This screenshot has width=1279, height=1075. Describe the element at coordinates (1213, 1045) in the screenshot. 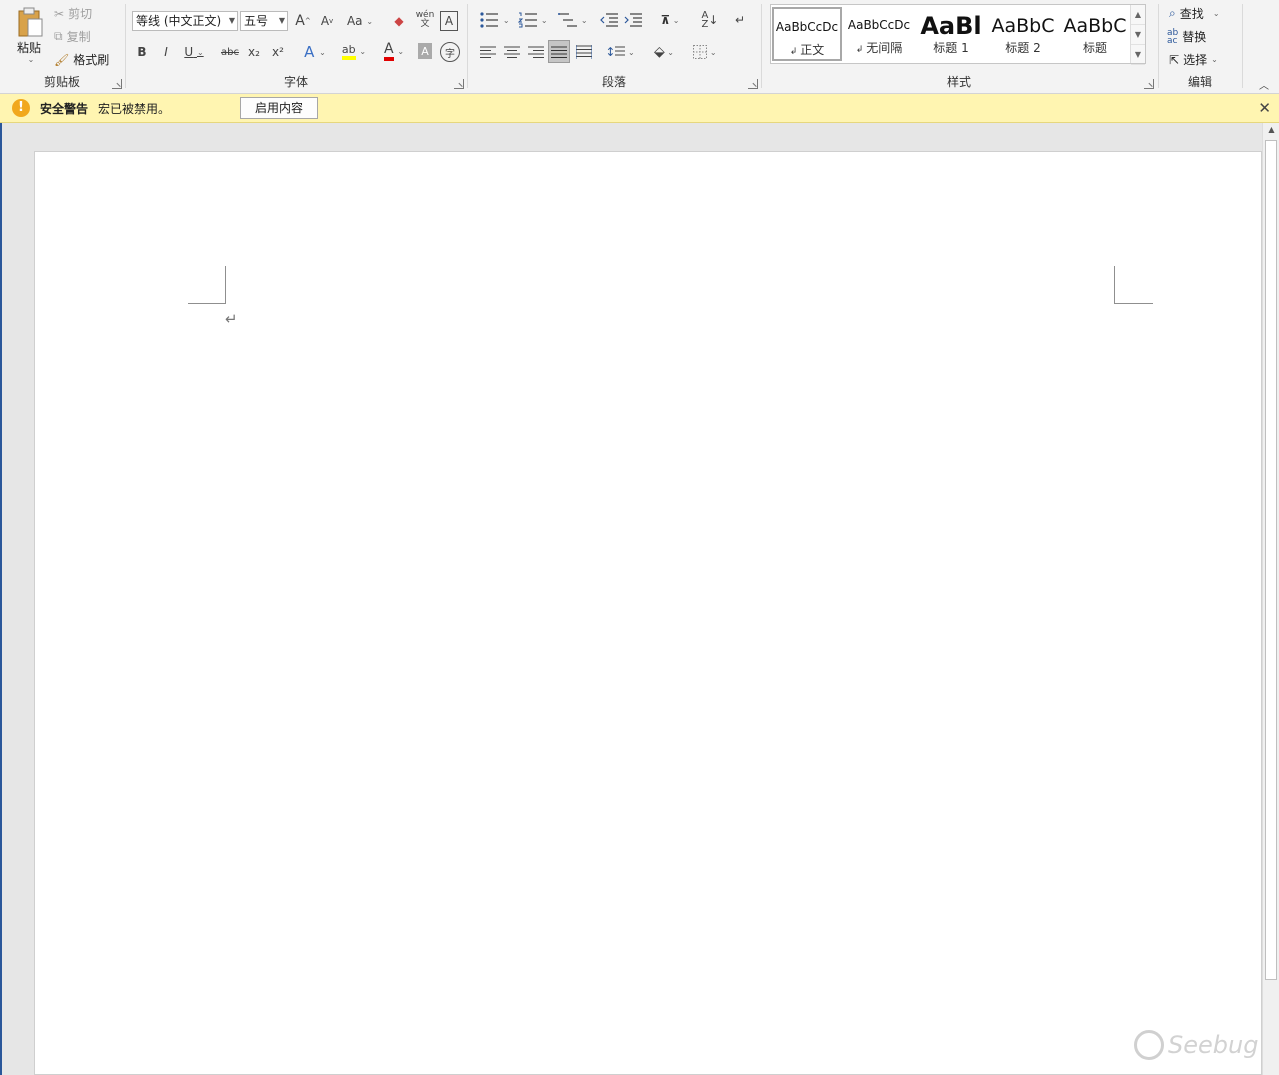

I see `watermark-text: Seebug` at that location.